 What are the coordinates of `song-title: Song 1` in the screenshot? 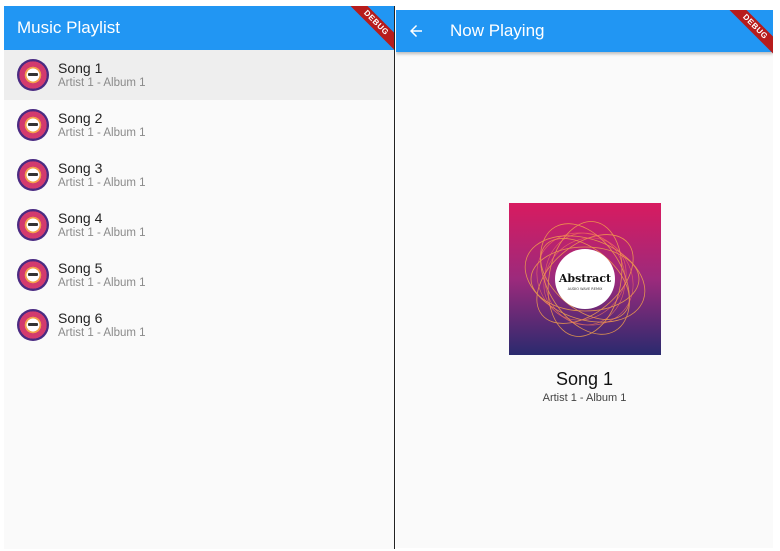 It's located at (80, 68).